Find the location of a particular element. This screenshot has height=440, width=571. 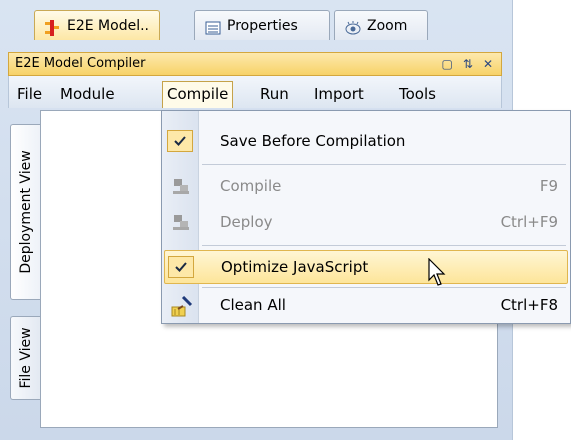

properties-icon is located at coordinates (213, 26).